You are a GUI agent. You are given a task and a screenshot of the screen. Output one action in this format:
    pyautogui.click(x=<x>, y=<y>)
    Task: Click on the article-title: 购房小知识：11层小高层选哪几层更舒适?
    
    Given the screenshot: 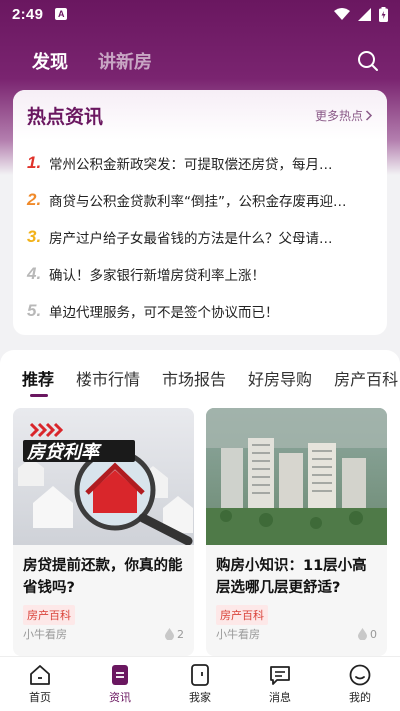 What is the action you would take?
    pyautogui.click(x=291, y=577)
    